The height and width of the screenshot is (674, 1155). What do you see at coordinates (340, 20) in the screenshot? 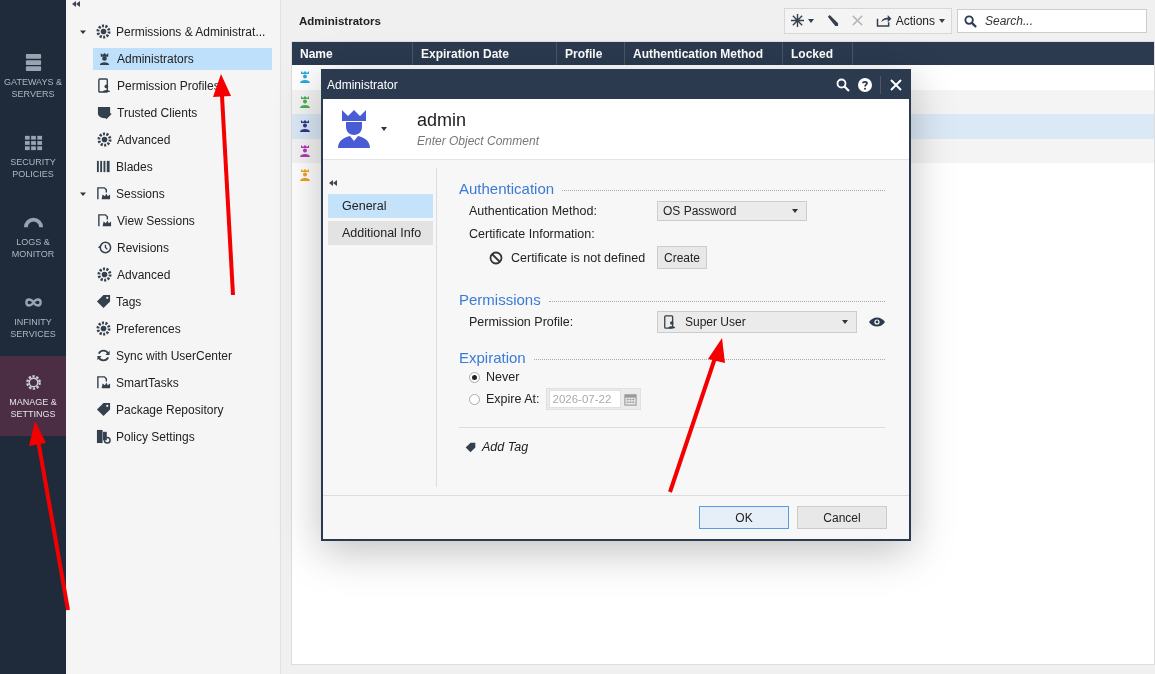
I see `page-title: Administrators` at bounding box center [340, 20].